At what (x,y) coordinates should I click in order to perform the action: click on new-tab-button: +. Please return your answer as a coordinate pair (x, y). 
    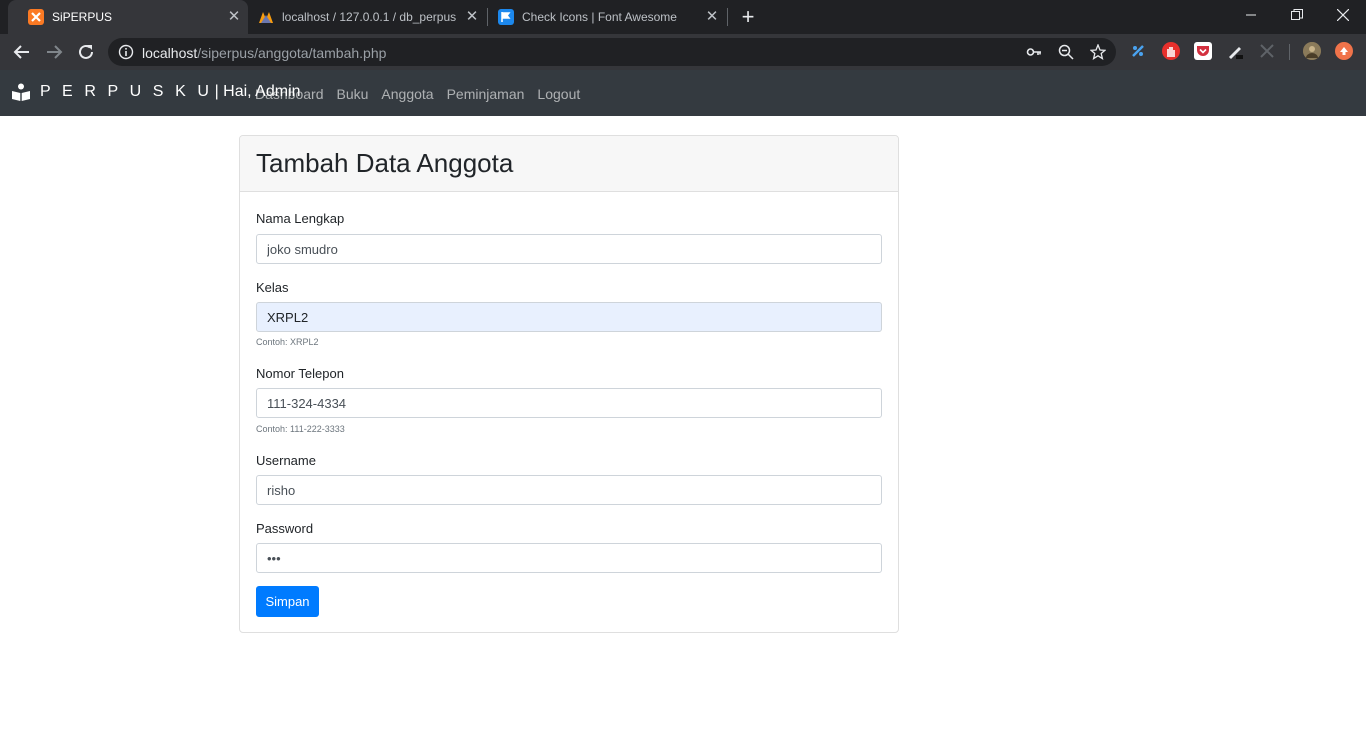
    Looking at the image, I should click on (748, 17).